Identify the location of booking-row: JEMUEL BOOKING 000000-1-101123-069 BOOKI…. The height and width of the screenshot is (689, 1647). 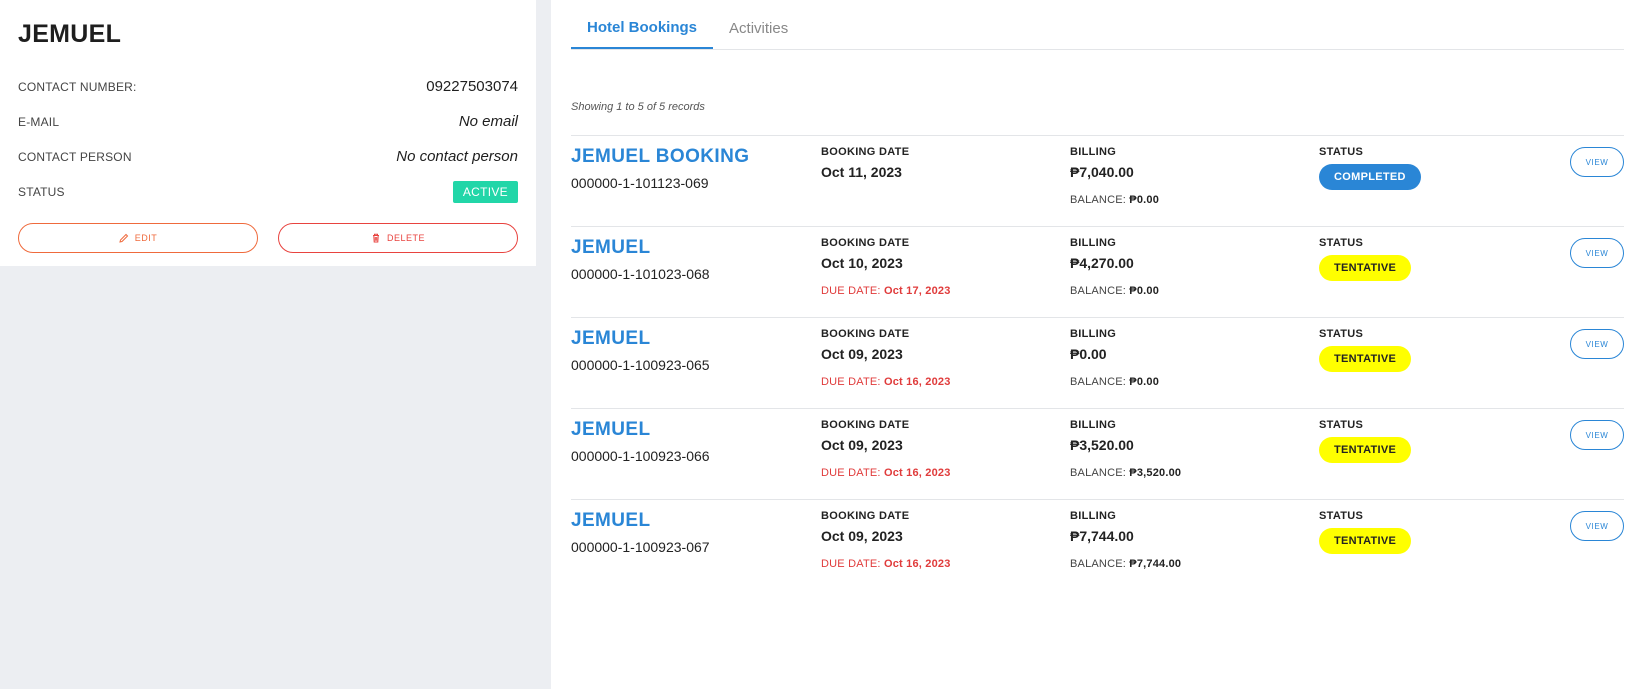
(1097, 180).